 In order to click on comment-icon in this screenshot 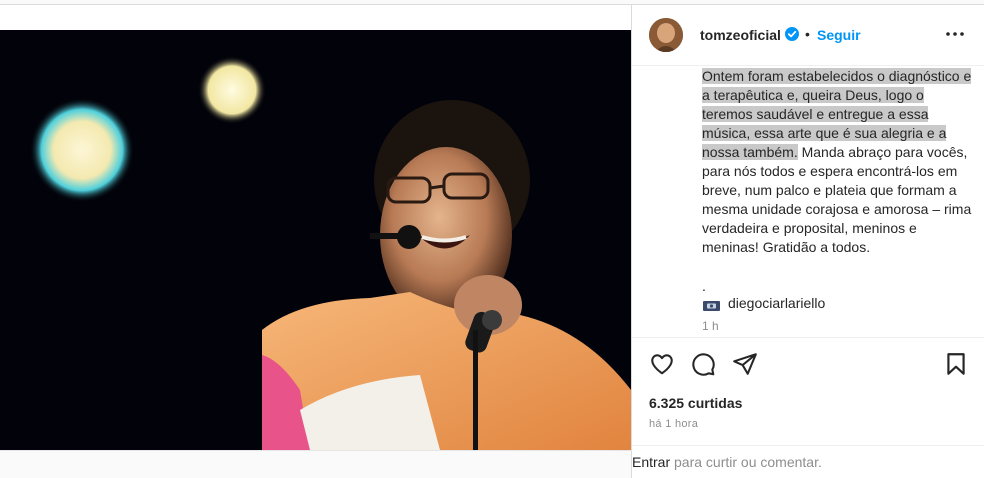, I will do `click(703, 364)`.